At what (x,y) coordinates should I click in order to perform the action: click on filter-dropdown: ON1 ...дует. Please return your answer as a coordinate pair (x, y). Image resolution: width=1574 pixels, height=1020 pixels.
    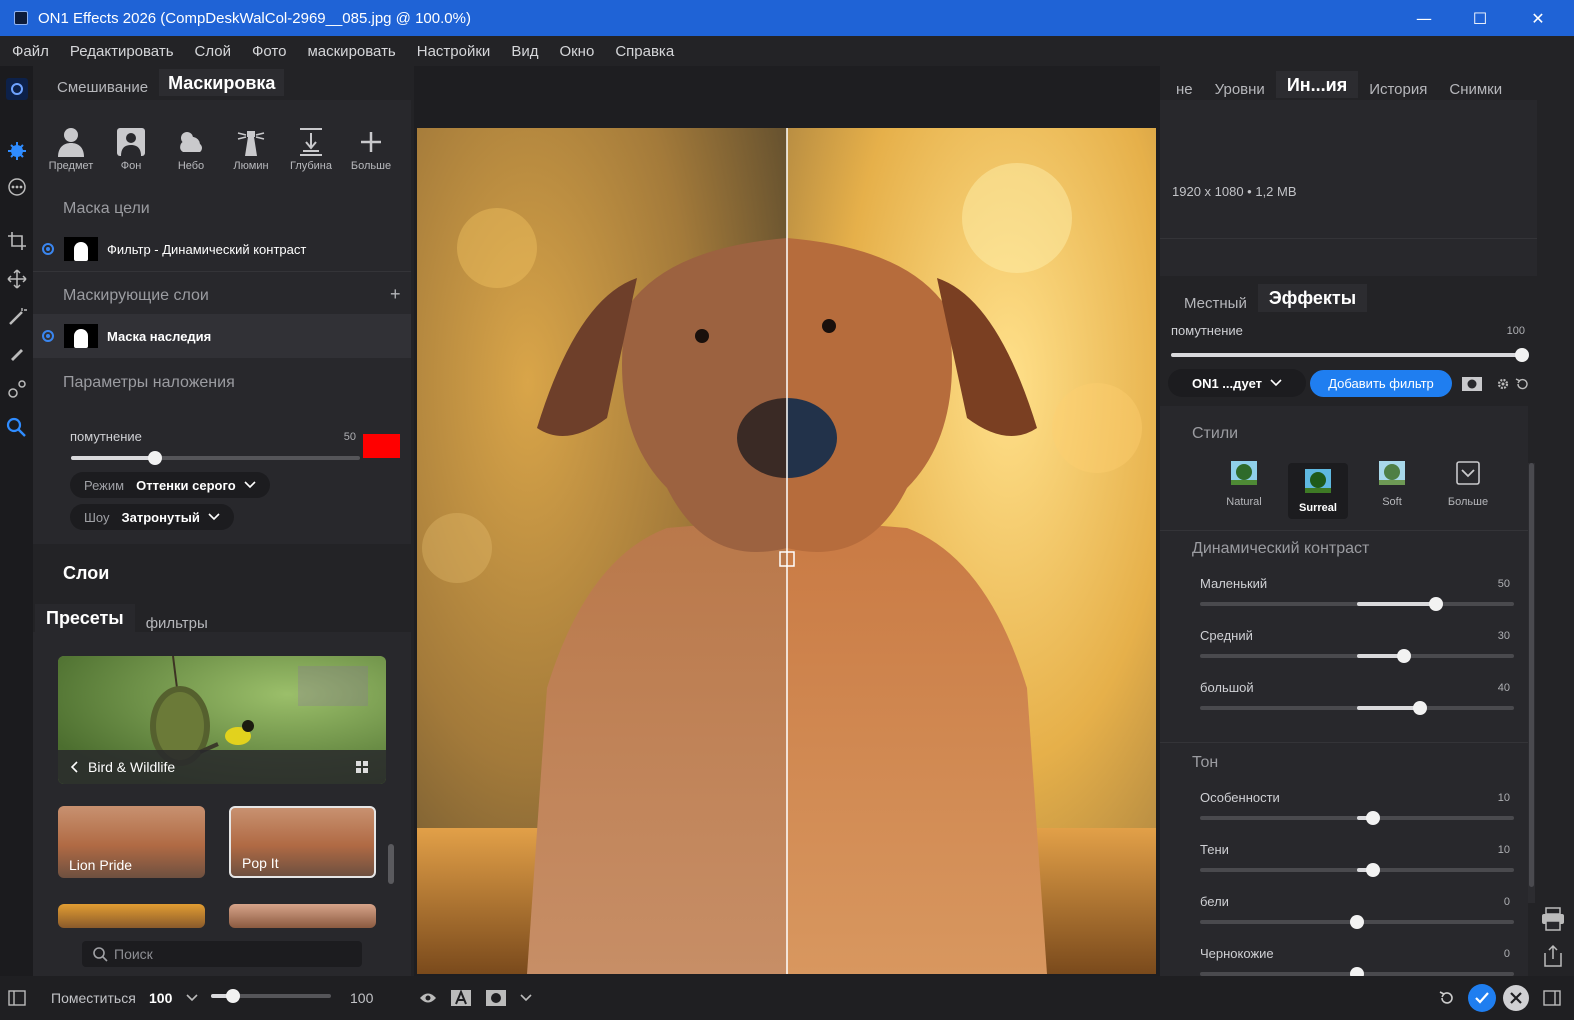
    Looking at the image, I should click on (1237, 383).